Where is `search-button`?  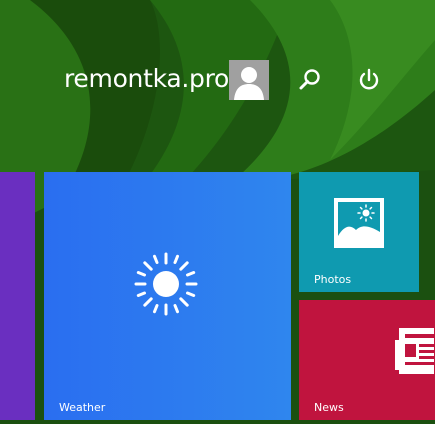 search-button is located at coordinates (310, 80).